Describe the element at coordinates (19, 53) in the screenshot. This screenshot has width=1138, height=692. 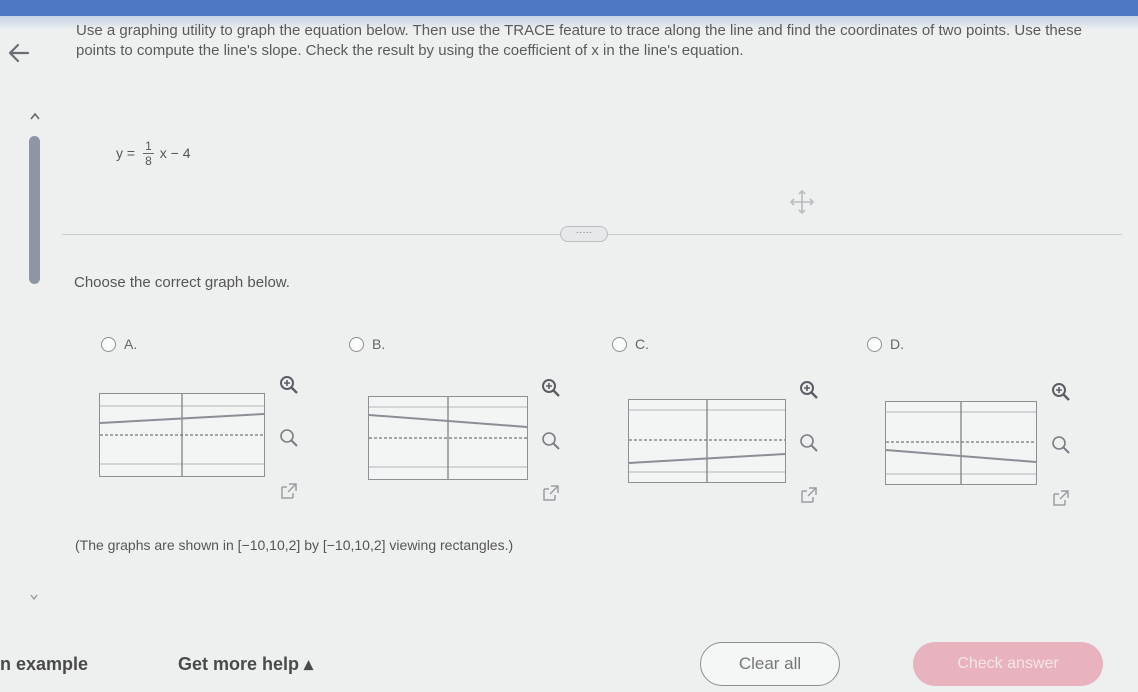
I see `back-arrow-icon` at that location.